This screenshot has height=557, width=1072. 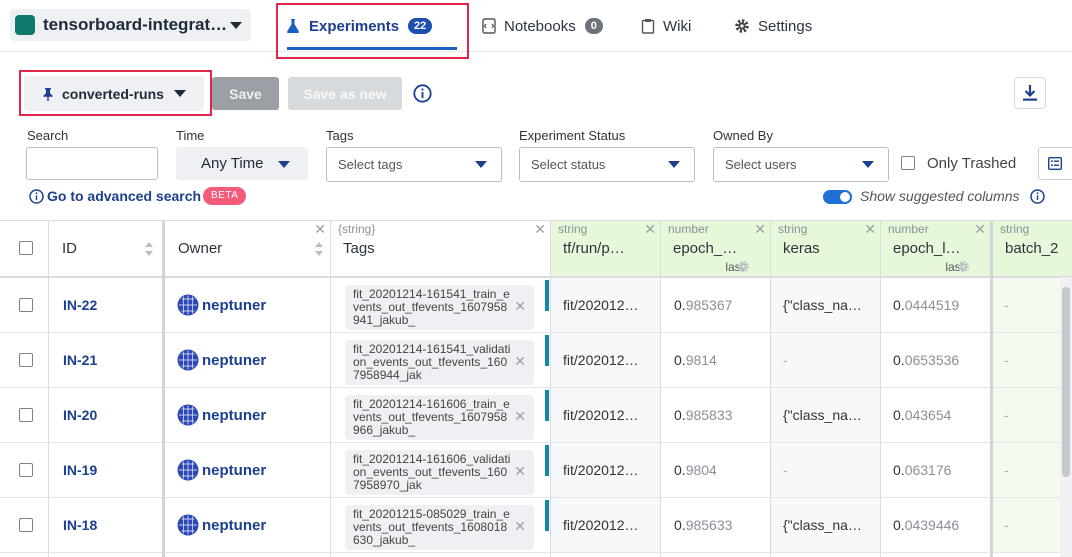 What do you see at coordinates (92, 163) in the screenshot?
I see `search-input` at bounding box center [92, 163].